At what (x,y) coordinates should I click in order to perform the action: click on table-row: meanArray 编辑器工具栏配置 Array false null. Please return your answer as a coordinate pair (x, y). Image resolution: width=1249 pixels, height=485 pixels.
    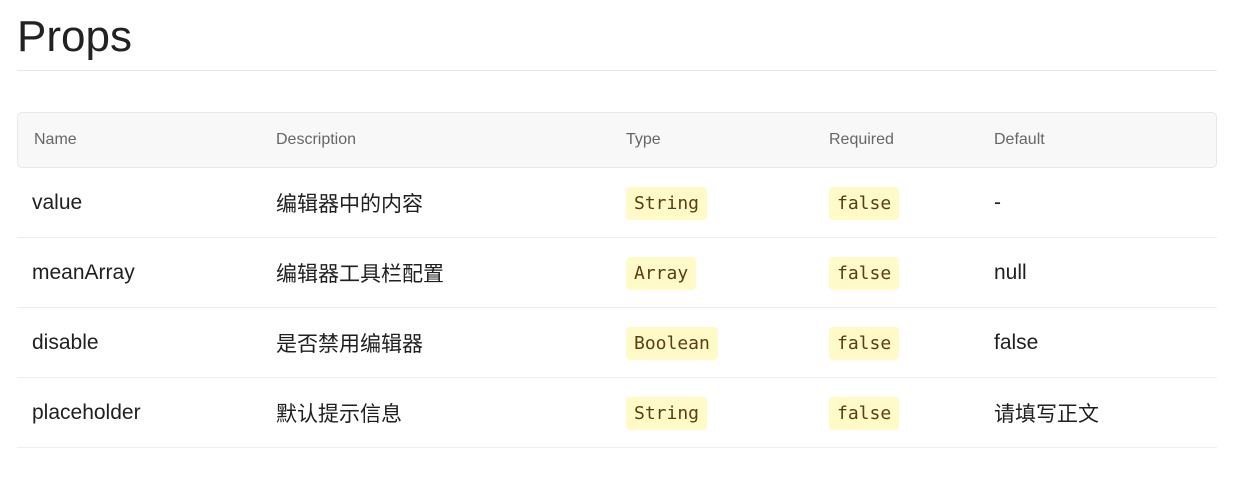
    Looking at the image, I should click on (617, 273).